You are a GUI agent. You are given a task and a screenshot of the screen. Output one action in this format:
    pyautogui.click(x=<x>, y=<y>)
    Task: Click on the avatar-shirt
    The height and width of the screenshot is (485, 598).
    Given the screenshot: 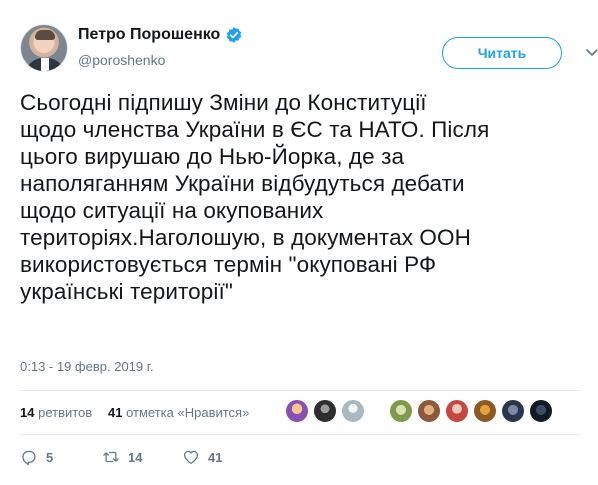 What is the action you would take?
    pyautogui.click(x=45, y=64)
    